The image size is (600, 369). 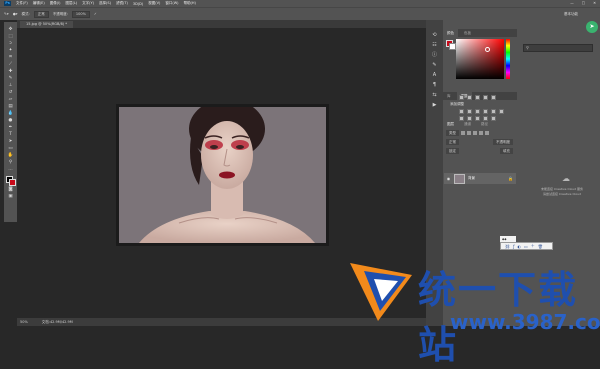 What do you see at coordinates (558, 48) in the screenshot?
I see `library-search-input: ⚲` at bounding box center [558, 48].